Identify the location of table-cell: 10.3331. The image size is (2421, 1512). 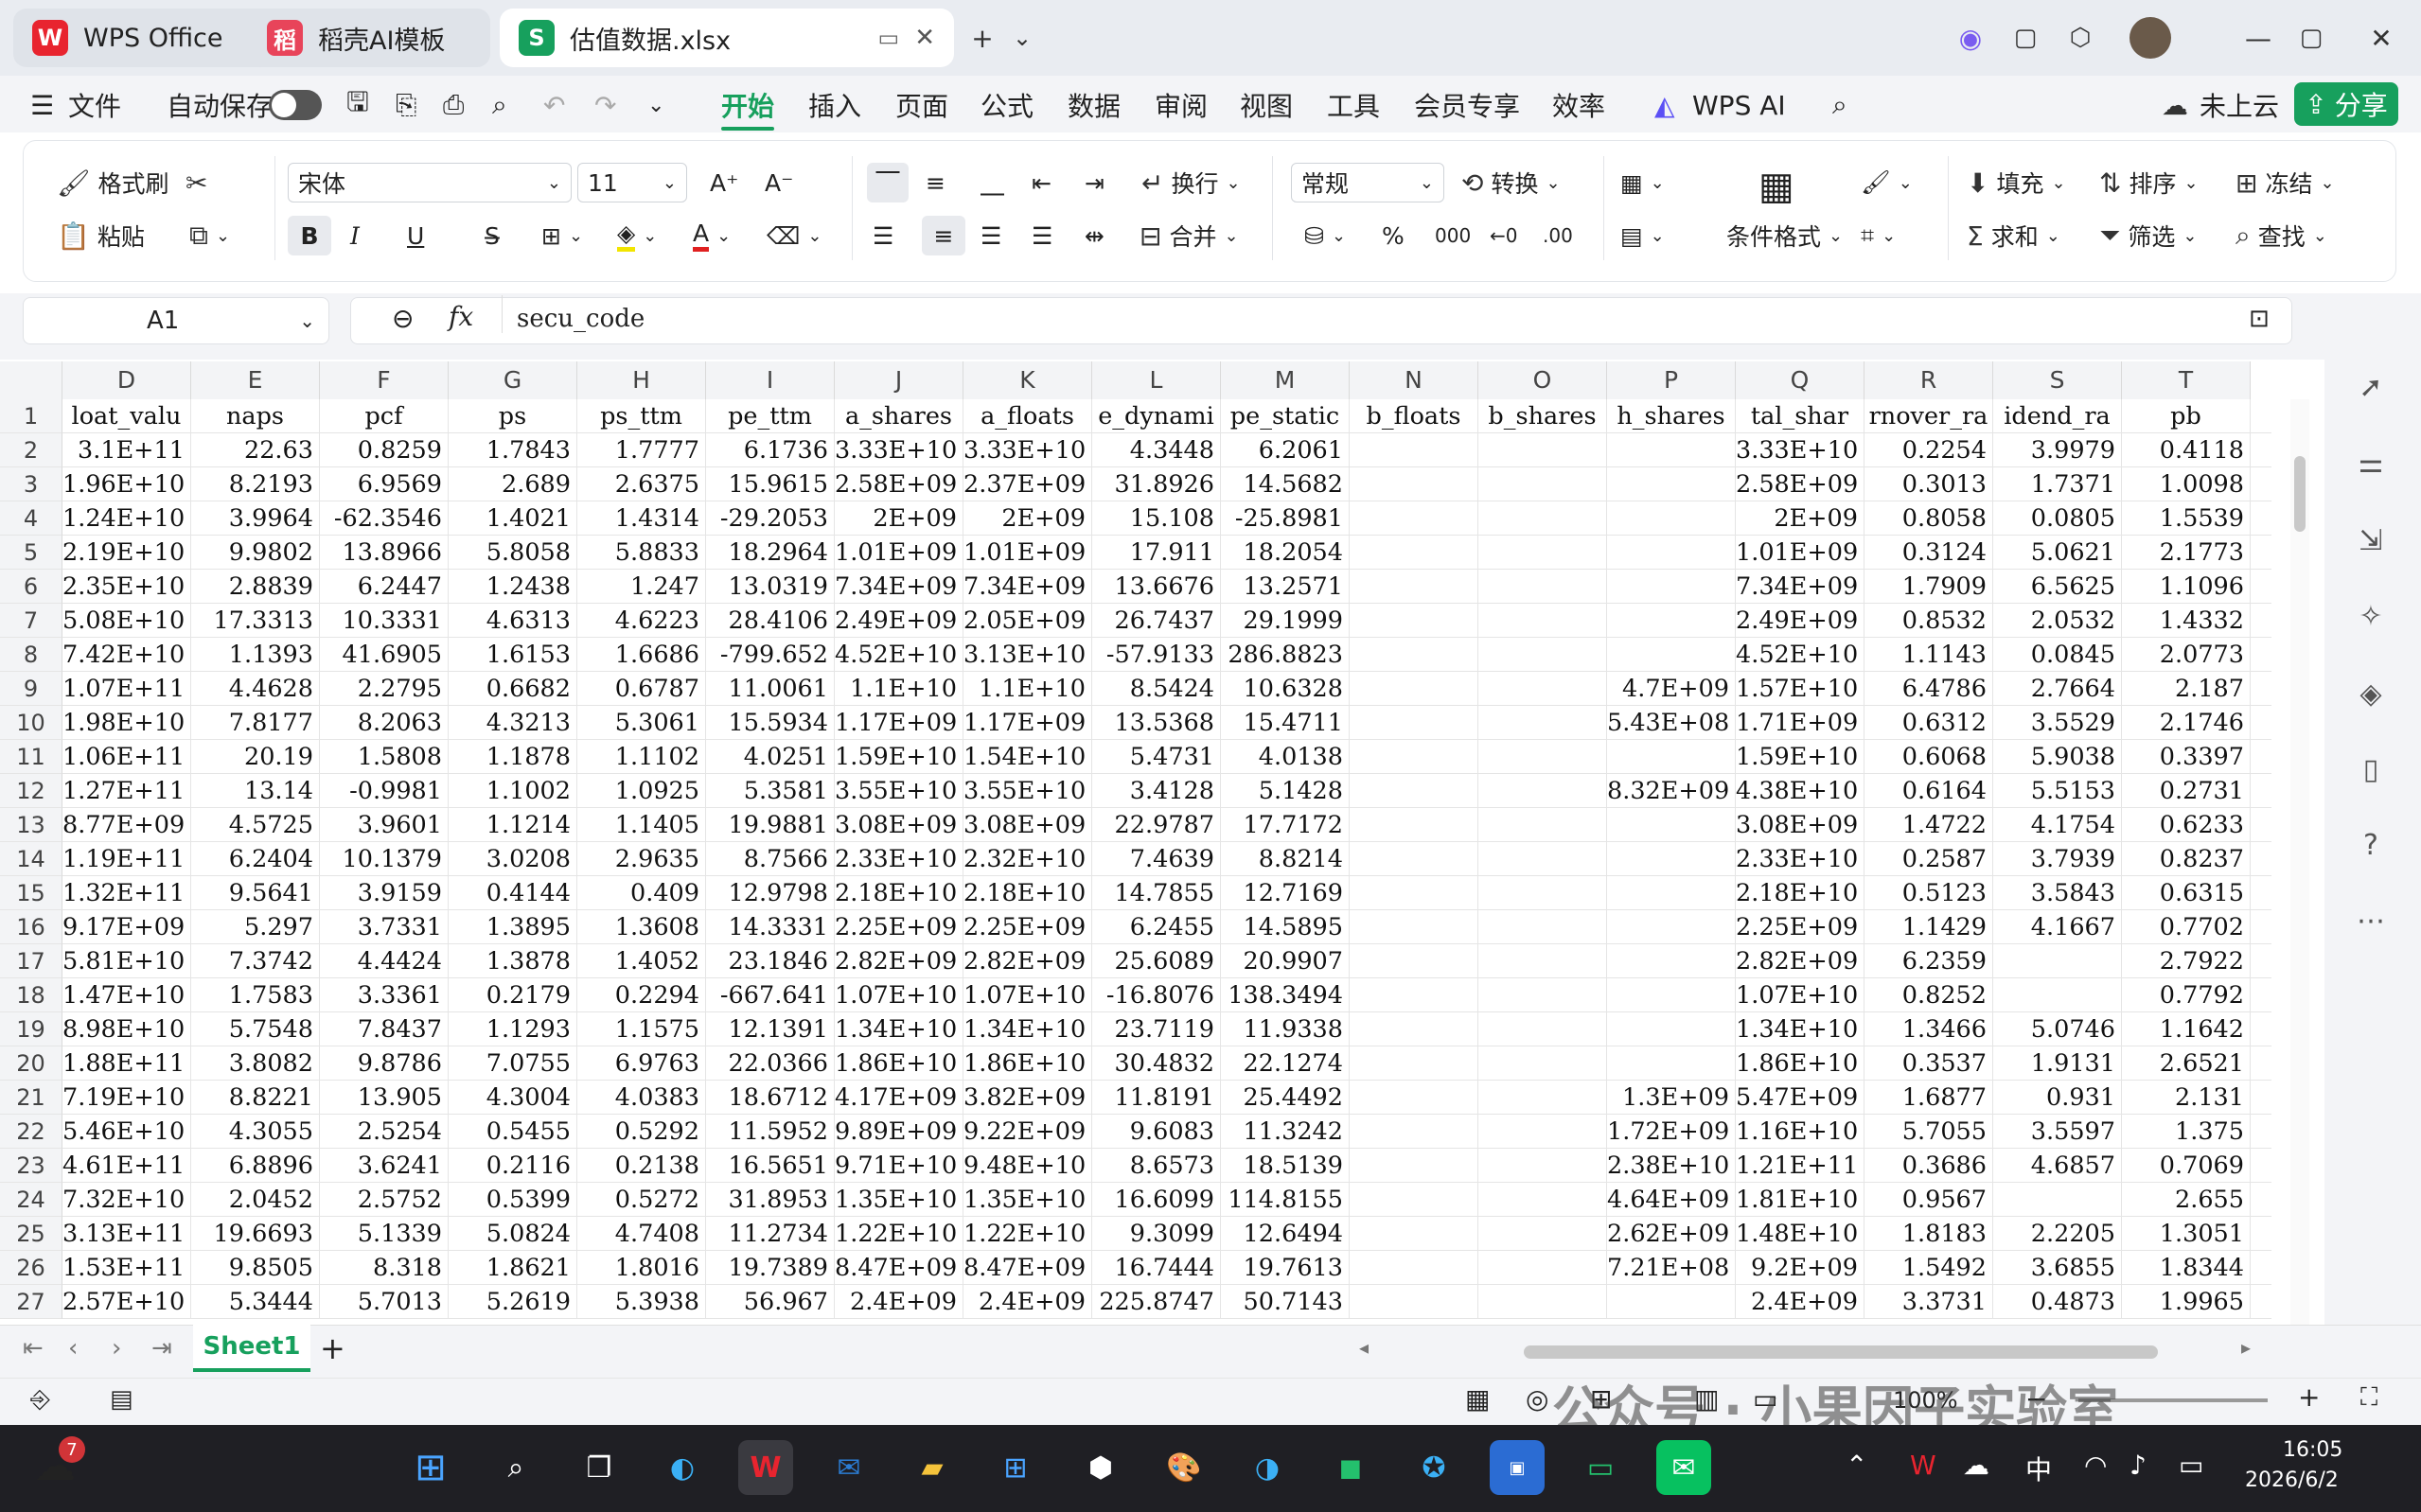
(384, 621).